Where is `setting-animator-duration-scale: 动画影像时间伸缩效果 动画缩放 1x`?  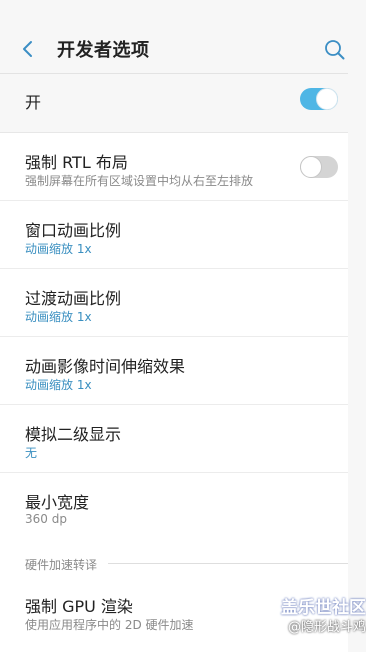
setting-animator-duration-scale: 动画影像时间伸缩效果 动画缩放 1x is located at coordinates (174, 370).